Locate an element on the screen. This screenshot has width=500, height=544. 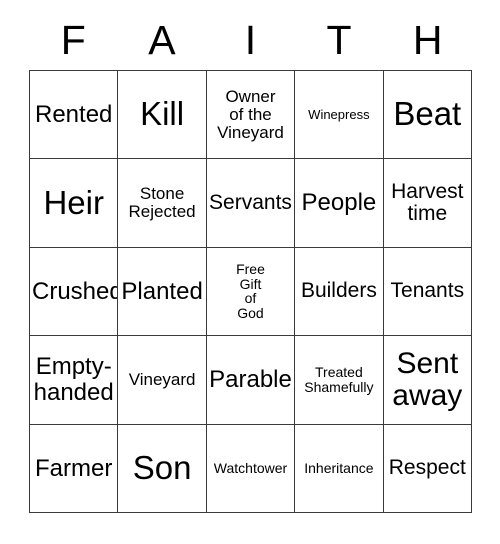
bingo-cell-label: Harvest time is located at coordinates (427, 202).